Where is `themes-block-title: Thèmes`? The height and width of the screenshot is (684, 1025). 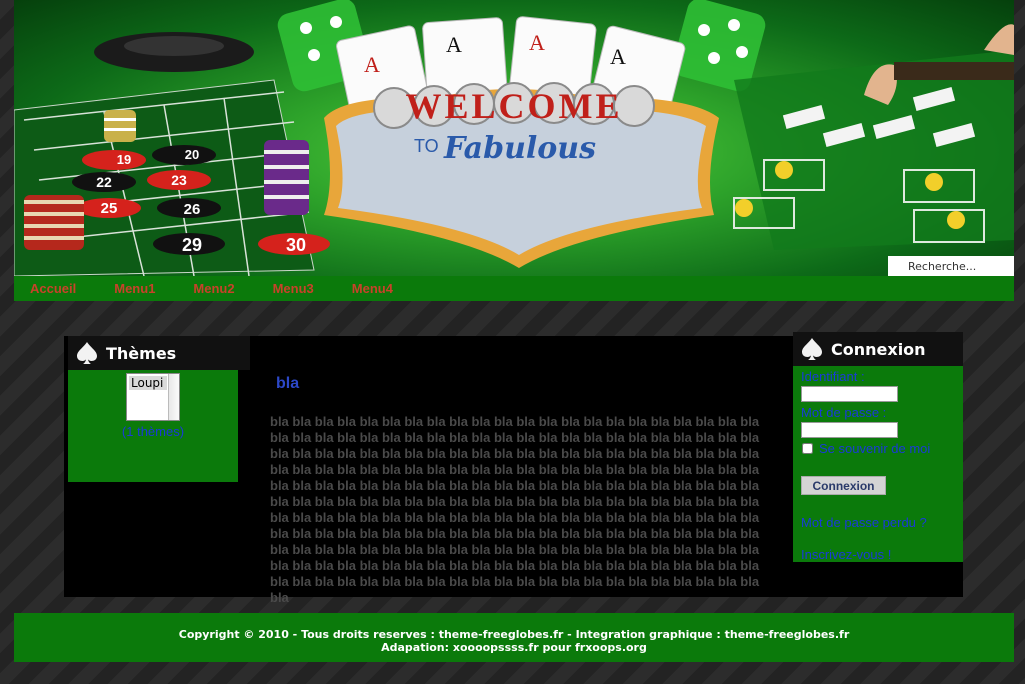 themes-block-title: Thèmes is located at coordinates (159, 353).